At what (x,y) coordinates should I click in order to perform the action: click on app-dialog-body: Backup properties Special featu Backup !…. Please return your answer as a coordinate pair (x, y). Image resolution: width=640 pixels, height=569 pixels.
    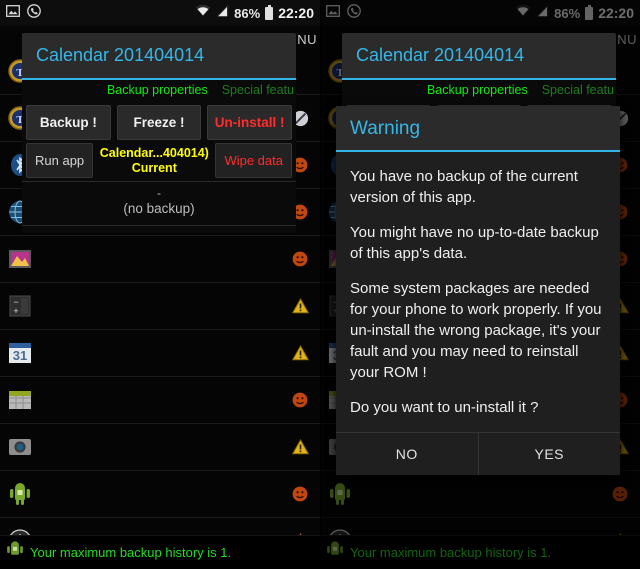
    Looking at the image, I should click on (159, 156).